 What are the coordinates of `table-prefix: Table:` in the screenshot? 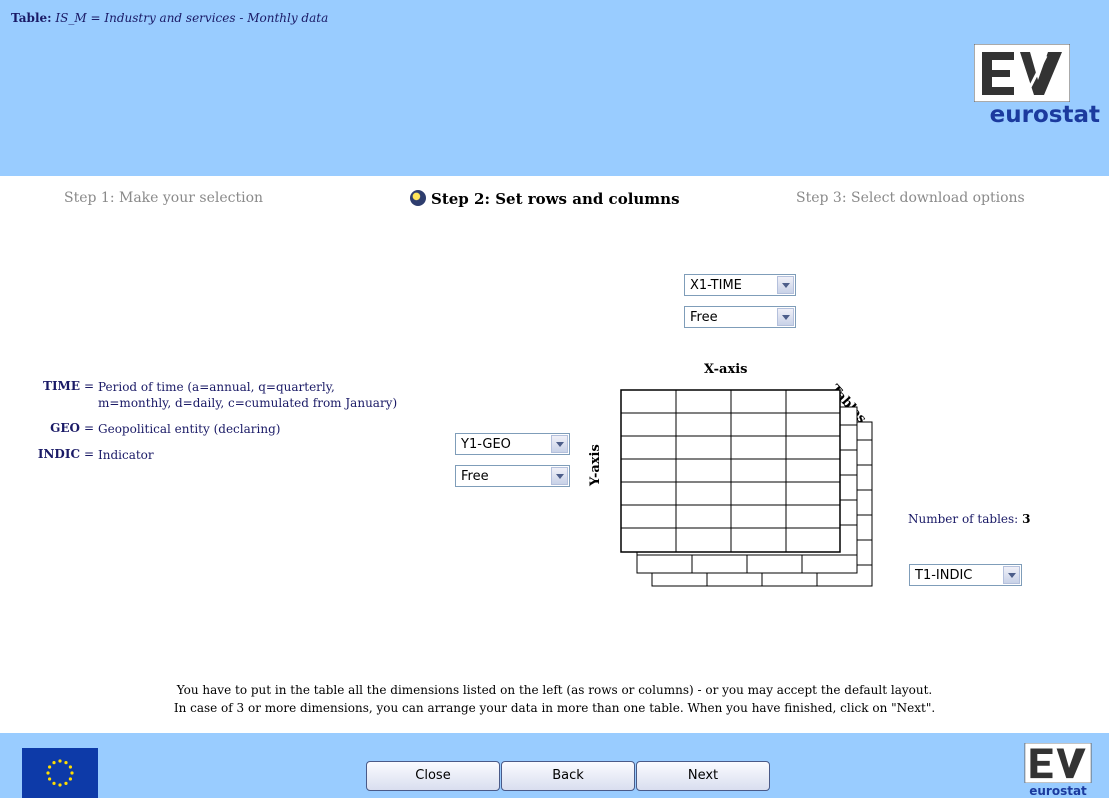 It's located at (31, 18).